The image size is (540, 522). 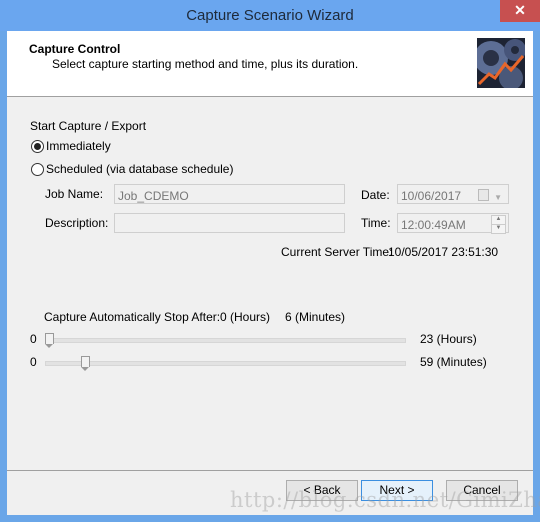 I want to click on gears-chart-icon, so click(x=501, y=63).